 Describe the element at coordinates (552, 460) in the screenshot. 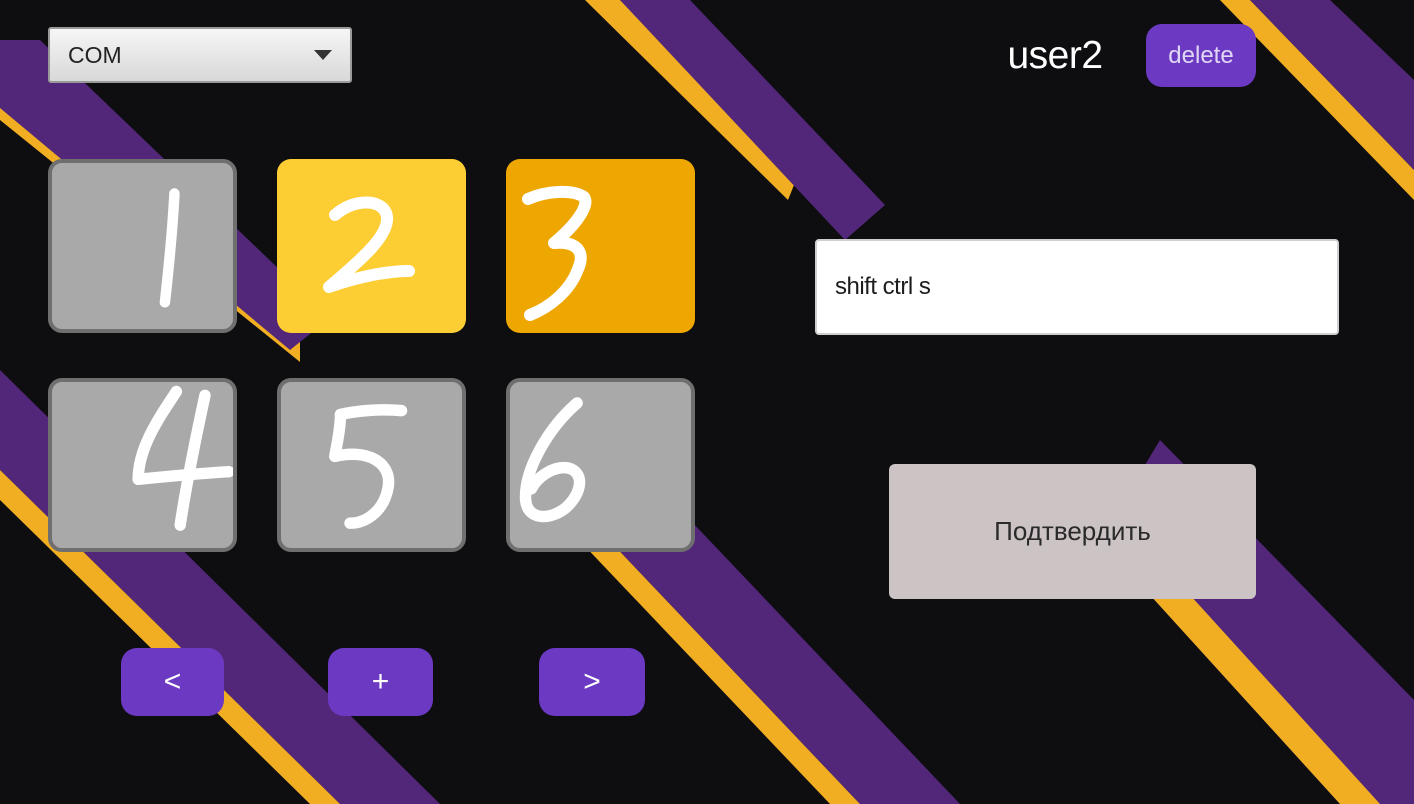

I see `digit-6-glyph` at that location.